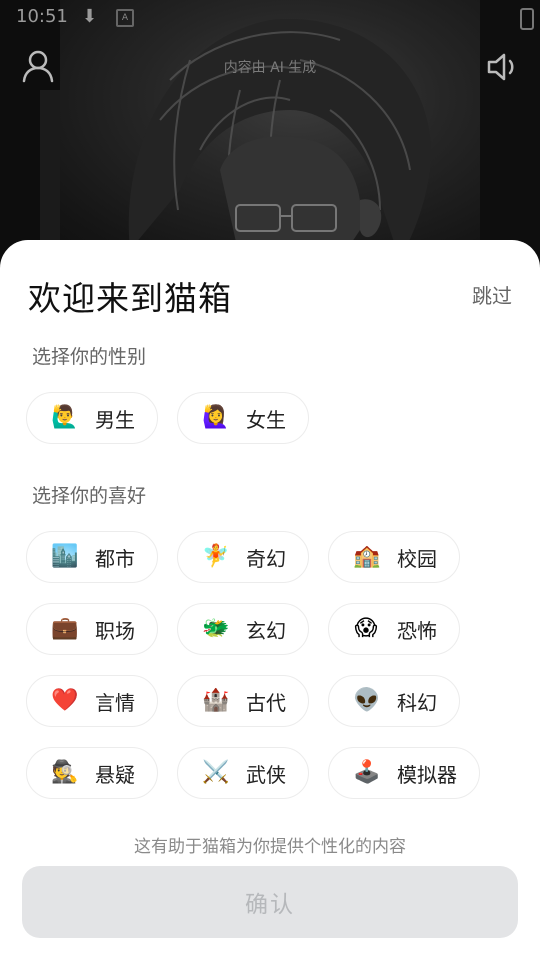  Describe the element at coordinates (266, 702) in the screenshot. I see `chip-label: 古代` at that location.